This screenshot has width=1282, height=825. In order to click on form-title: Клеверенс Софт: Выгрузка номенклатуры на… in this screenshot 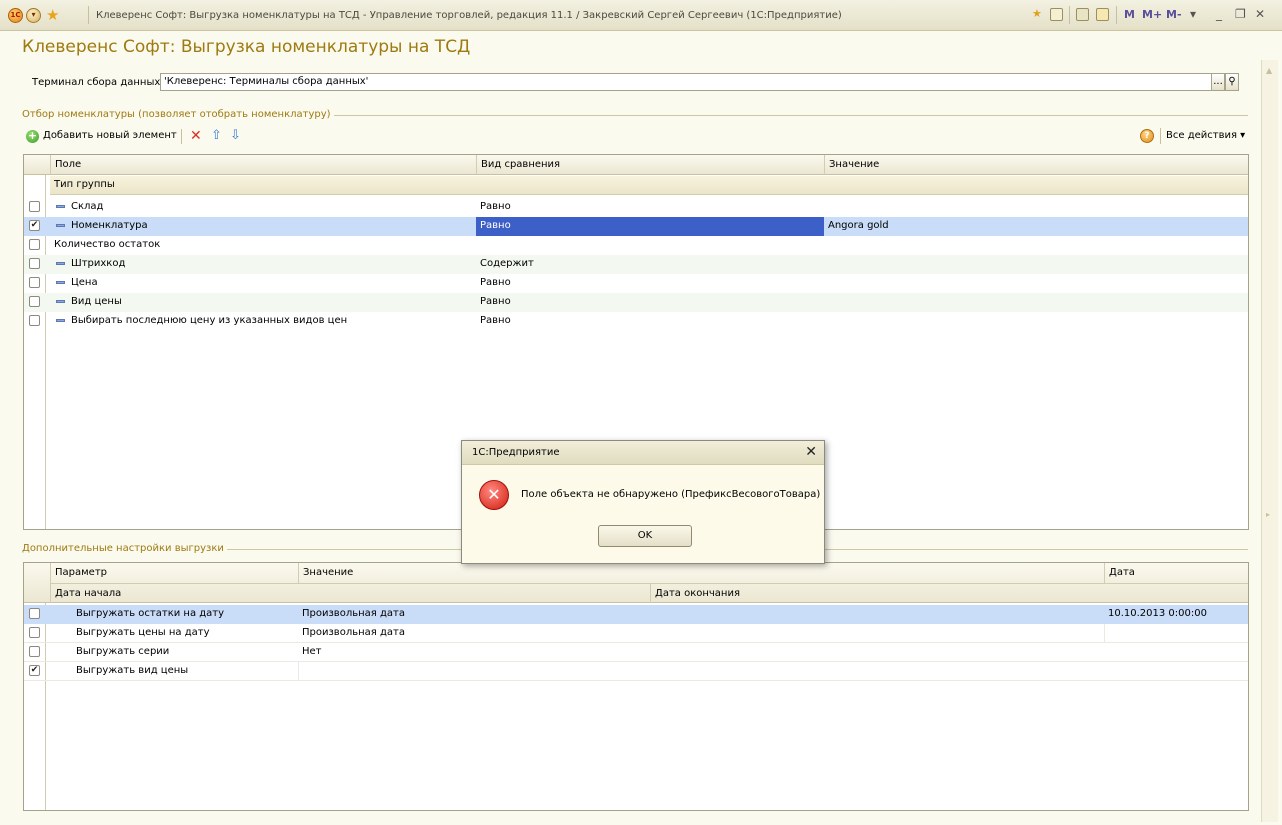, I will do `click(246, 47)`.